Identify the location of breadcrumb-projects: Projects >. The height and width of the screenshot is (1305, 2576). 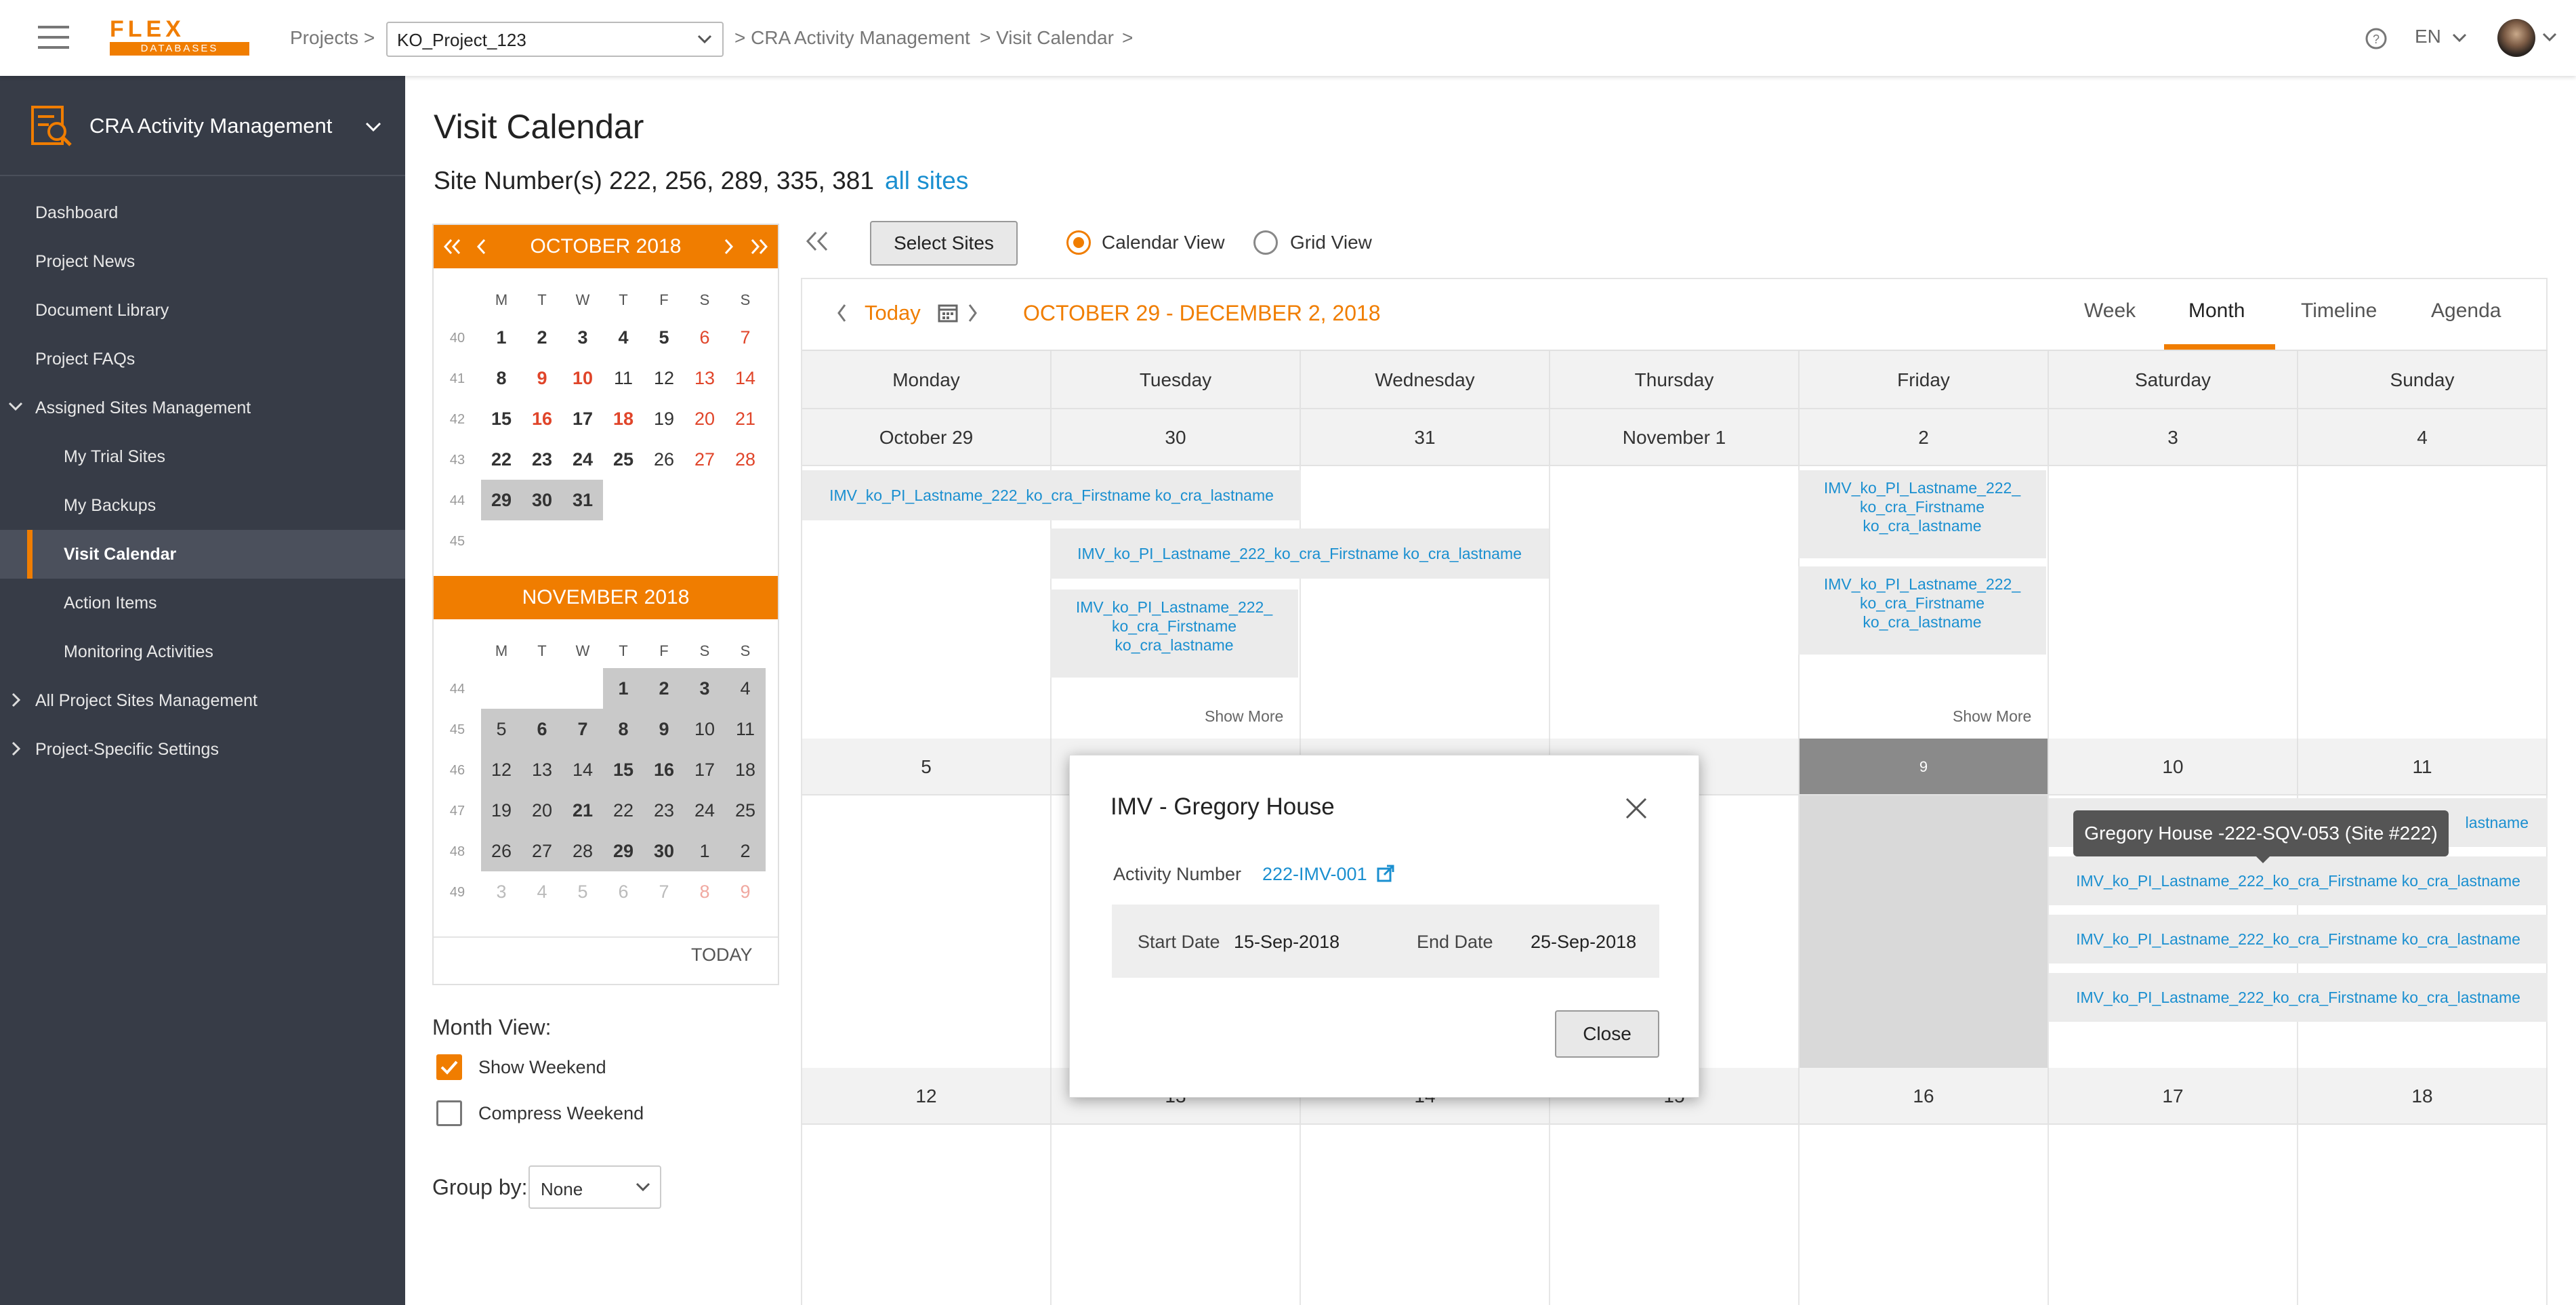
(332, 38).